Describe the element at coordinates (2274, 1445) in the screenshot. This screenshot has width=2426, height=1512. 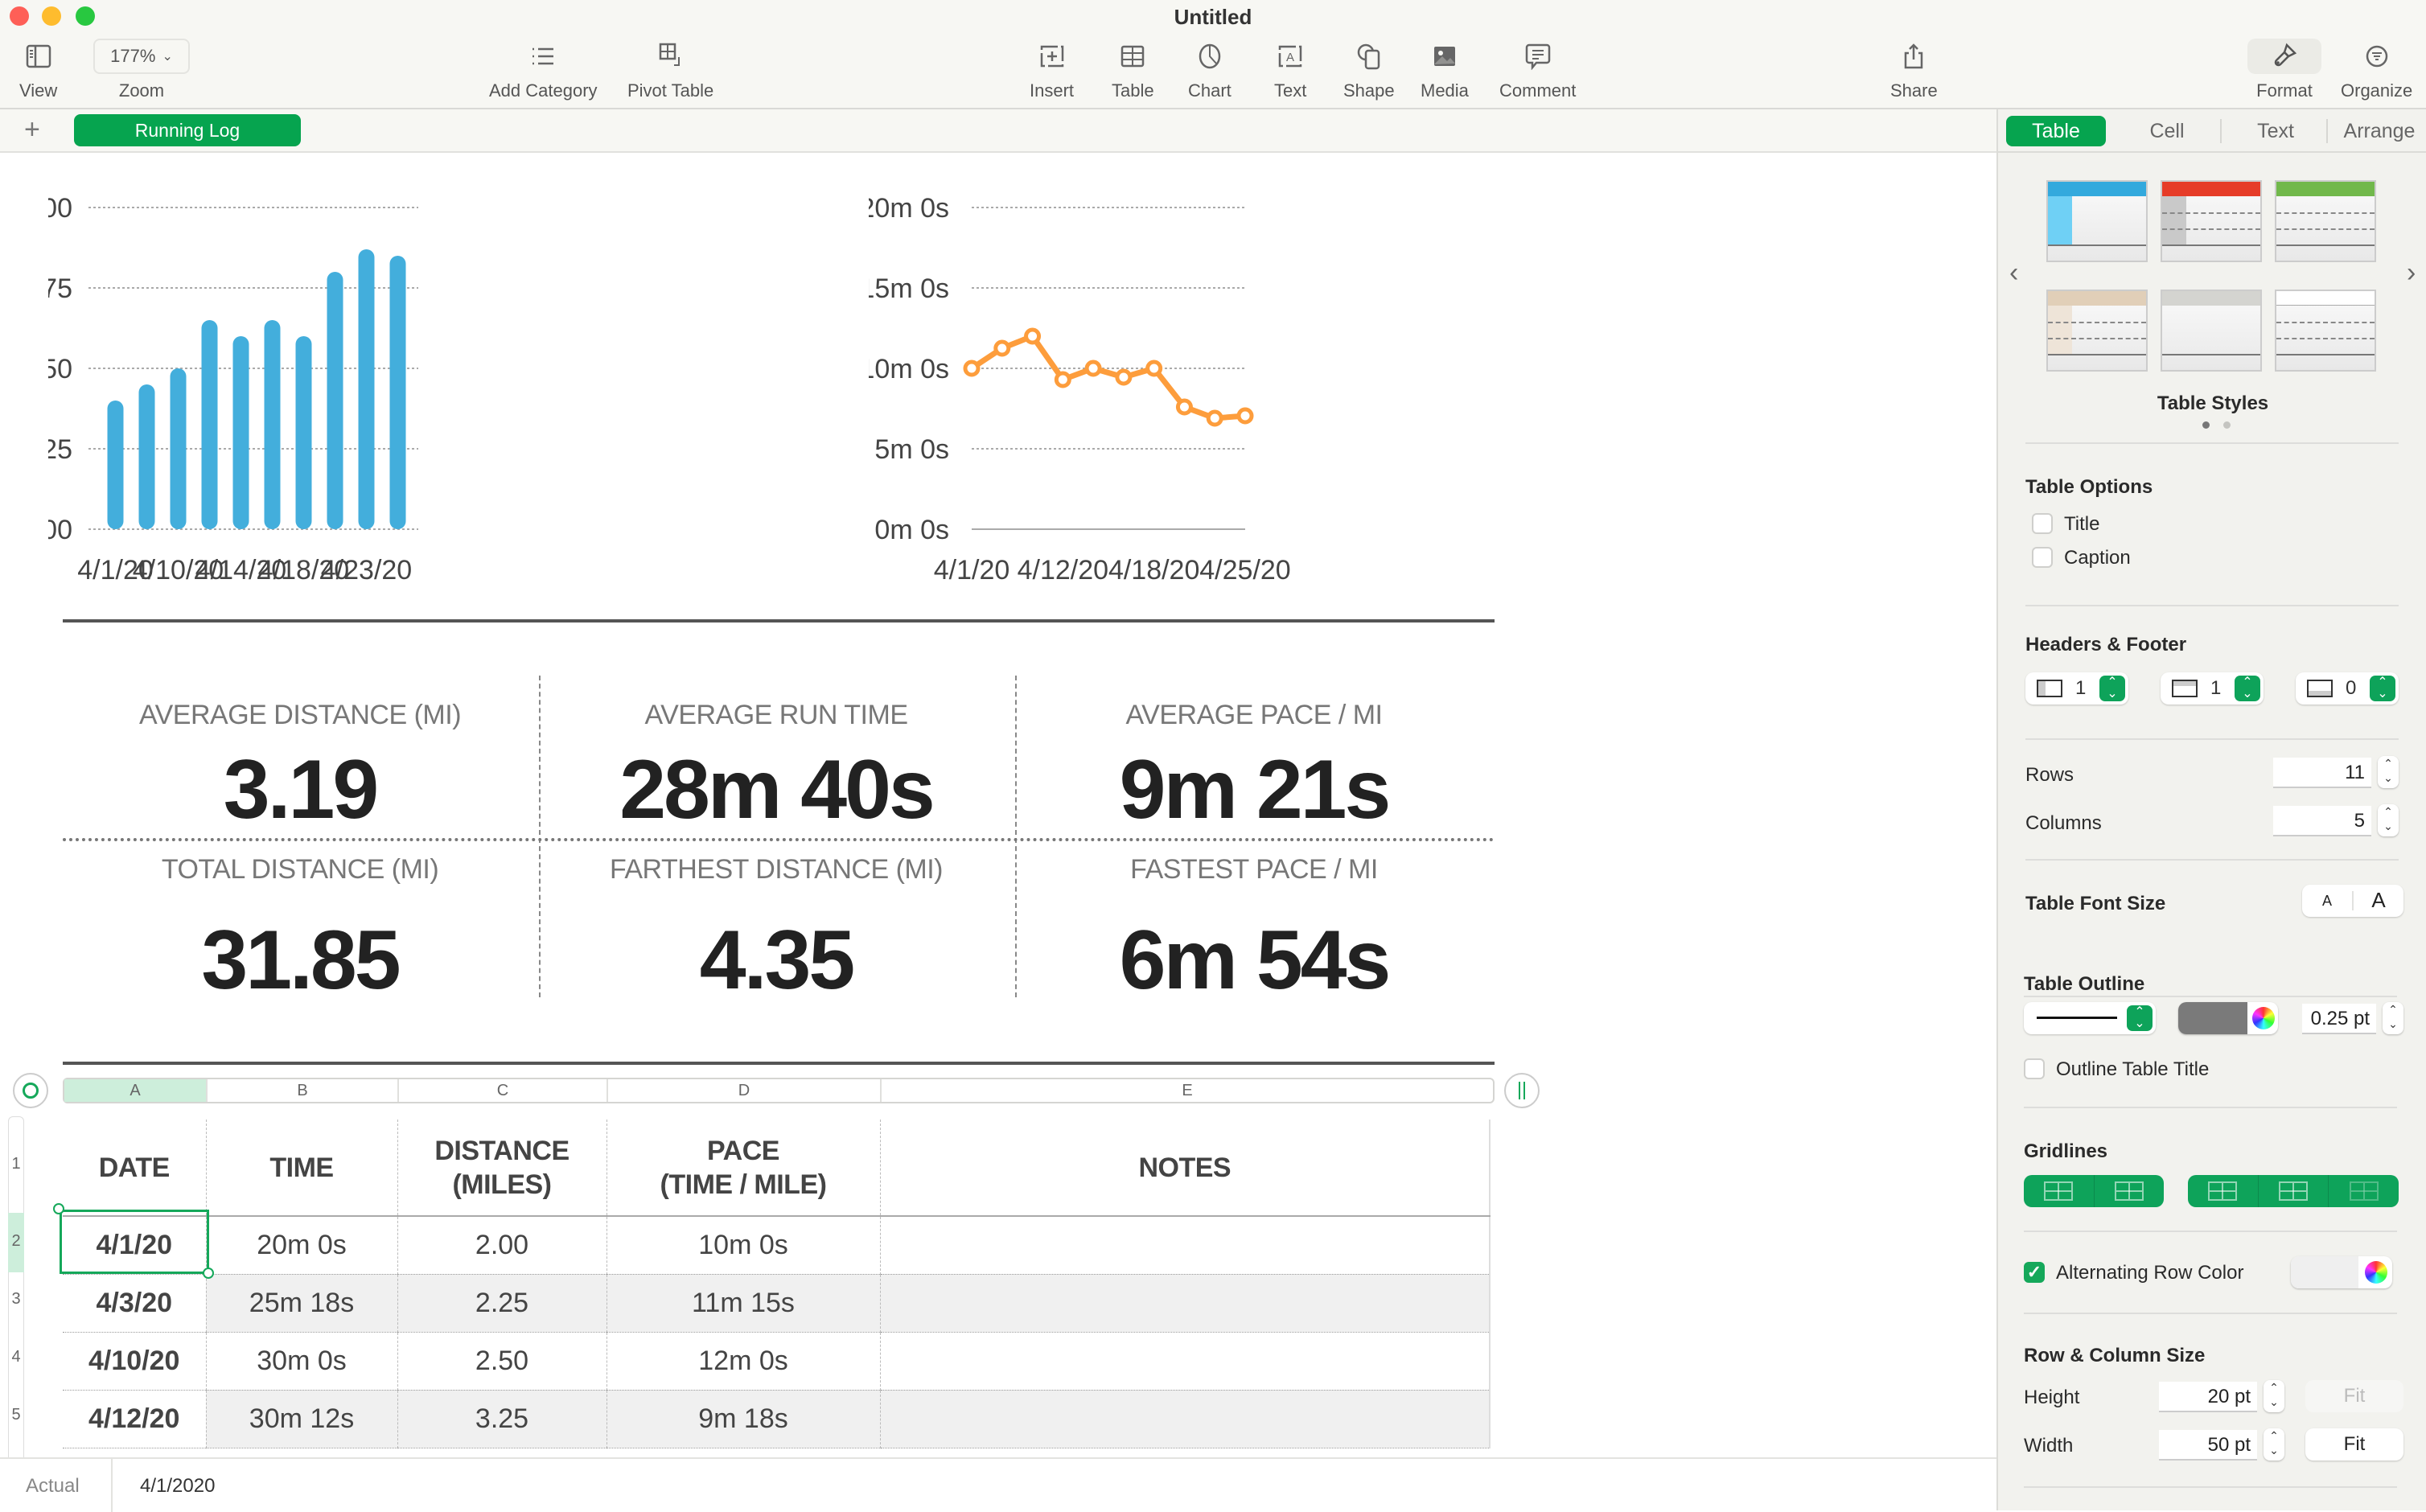
I see `column-width-stepper: ⌃ ⌄` at that location.